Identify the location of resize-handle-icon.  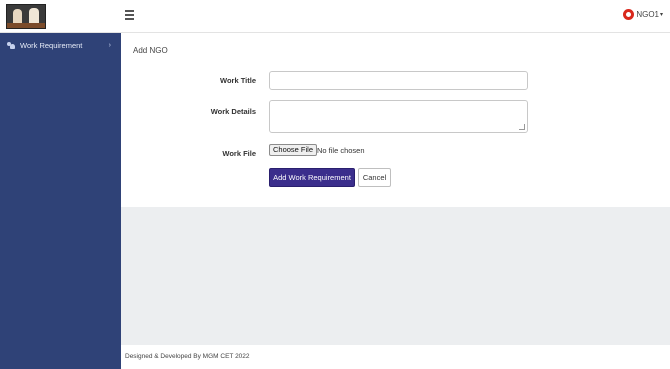
(522, 127).